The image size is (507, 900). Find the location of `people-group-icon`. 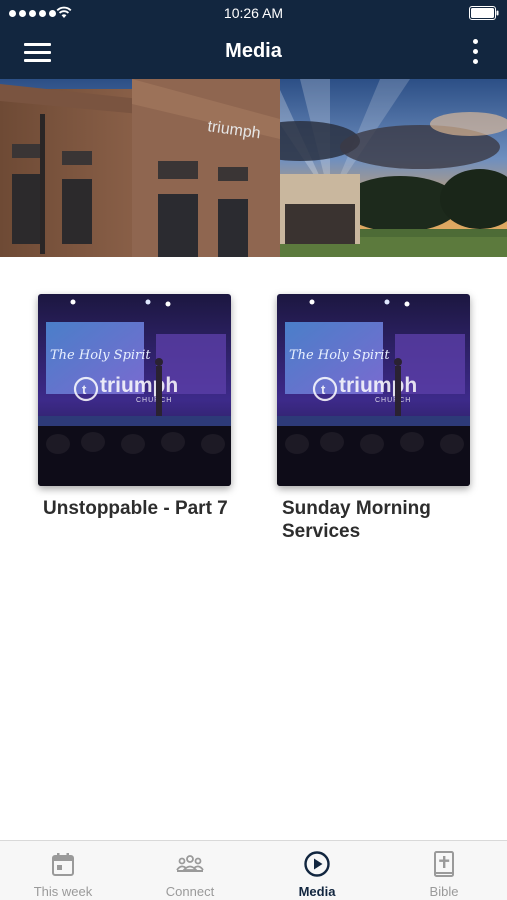

people-group-icon is located at coordinates (190, 863).